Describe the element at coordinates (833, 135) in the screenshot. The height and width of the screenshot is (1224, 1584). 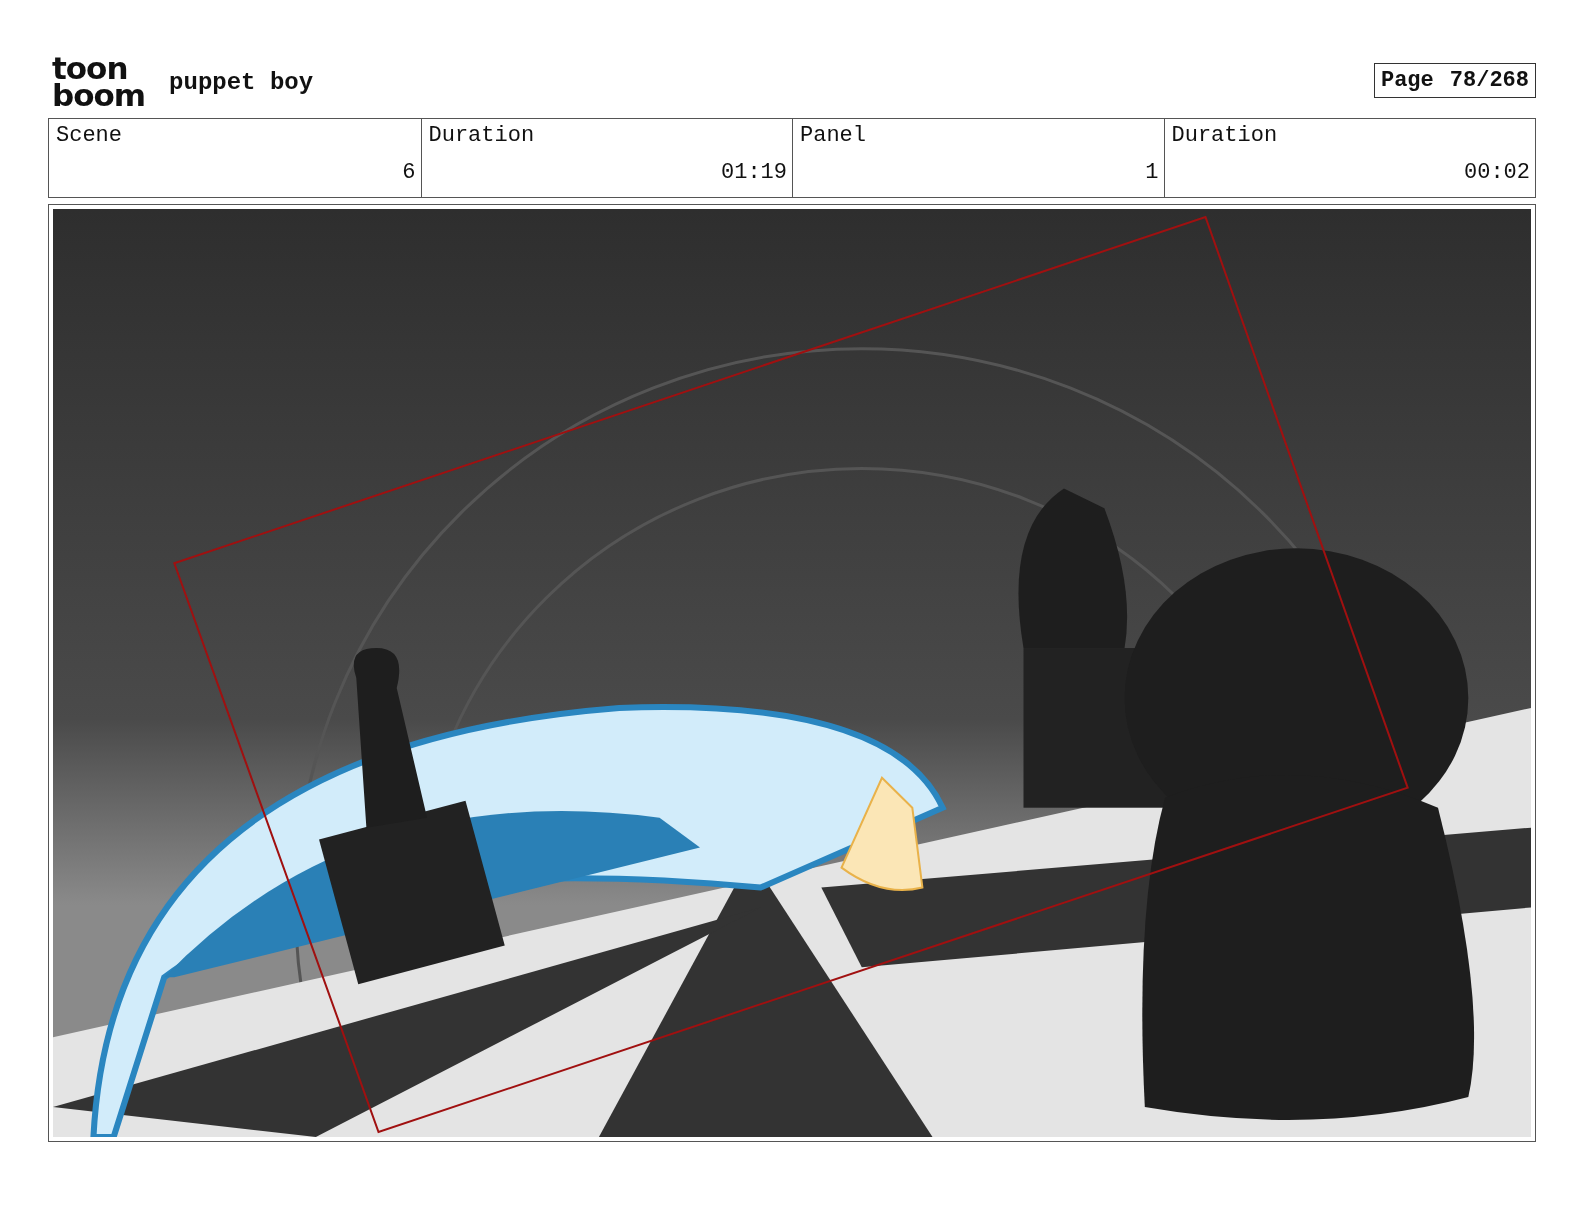
I see `info-label: Panel` at that location.